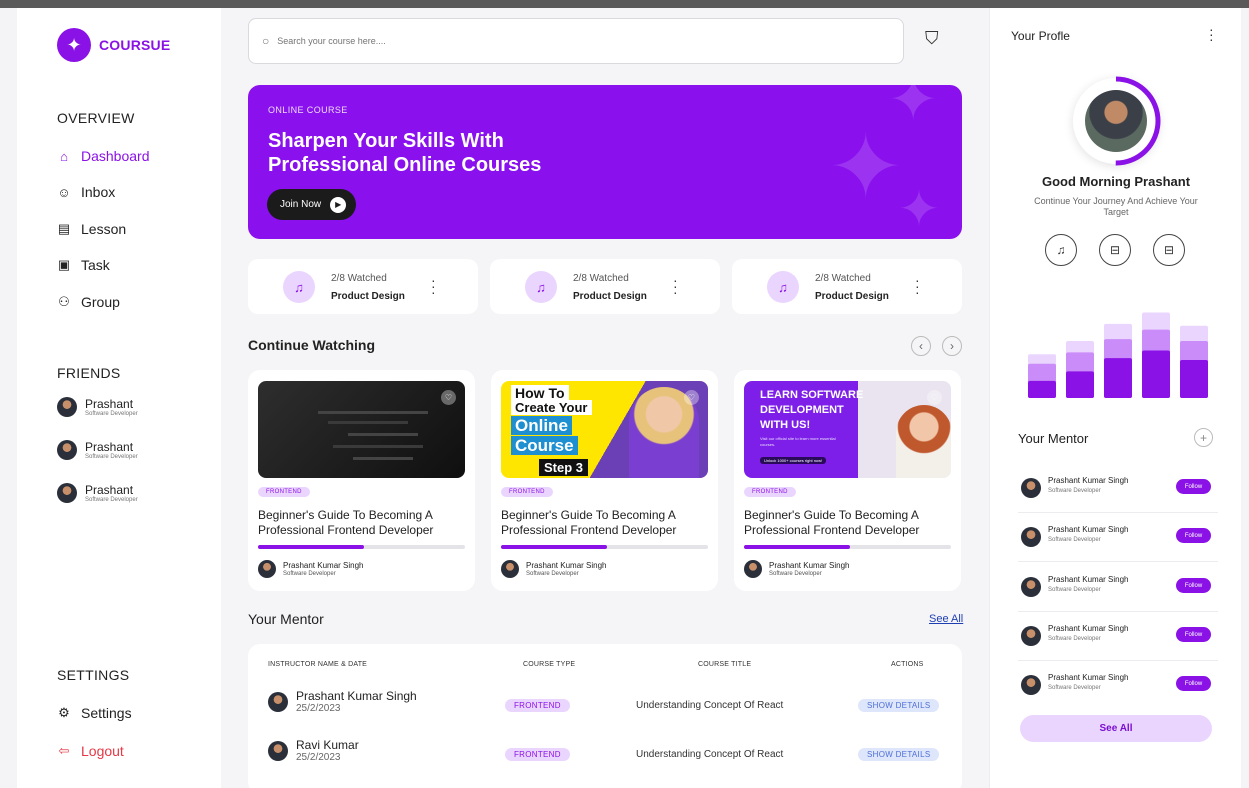 Image resolution: width=1249 pixels, height=788 pixels. What do you see at coordinates (64, 301) in the screenshot?
I see `group-icon: ⚇` at bounding box center [64, 301].